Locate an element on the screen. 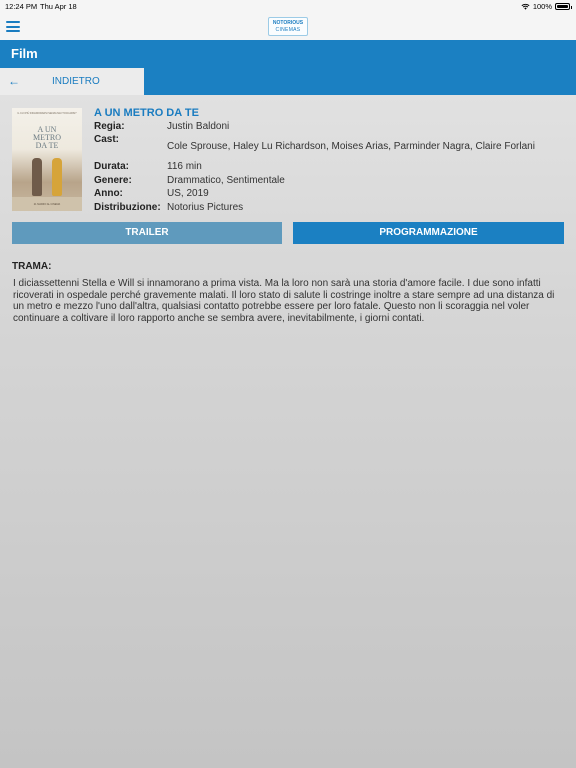 This screenshot has height=768, width=576. top-bar: NOTORIOUS CINEMAS is located at coordinates (288, 26).